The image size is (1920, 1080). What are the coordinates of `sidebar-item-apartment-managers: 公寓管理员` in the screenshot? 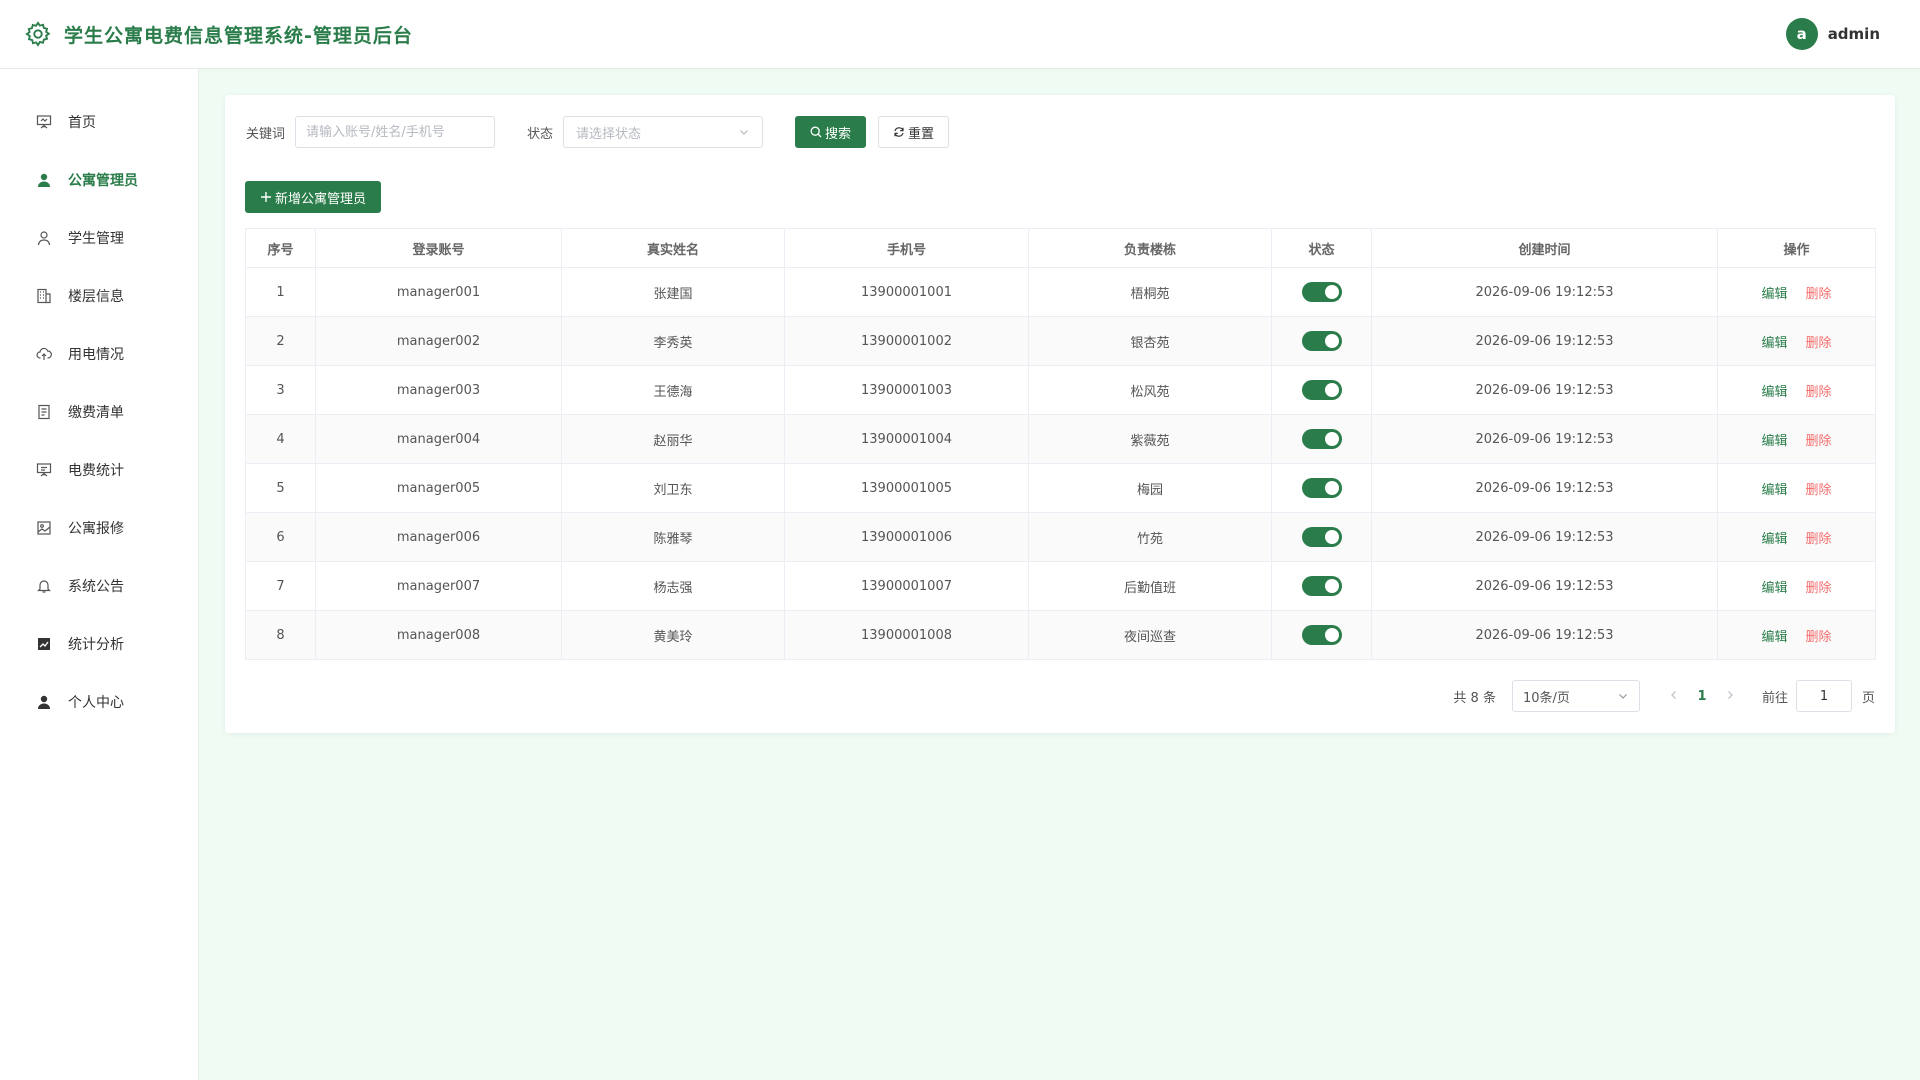 It's located at (99, 180).